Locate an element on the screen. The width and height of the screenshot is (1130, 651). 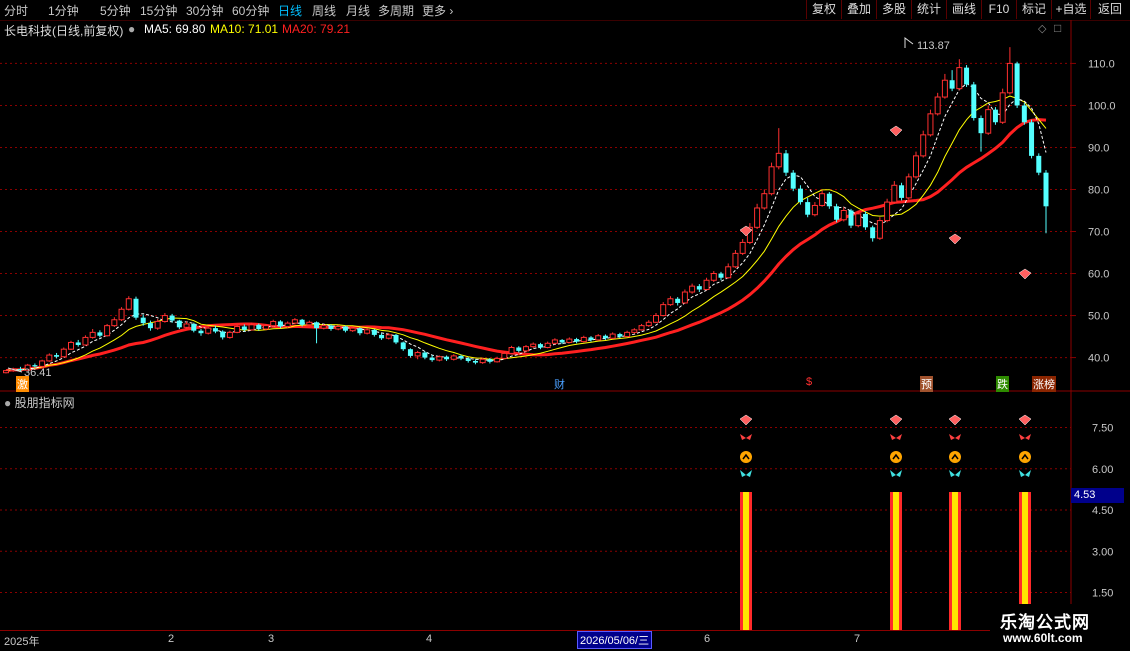
tab-1min: 1分钟 is located at coordinates (63, 10).